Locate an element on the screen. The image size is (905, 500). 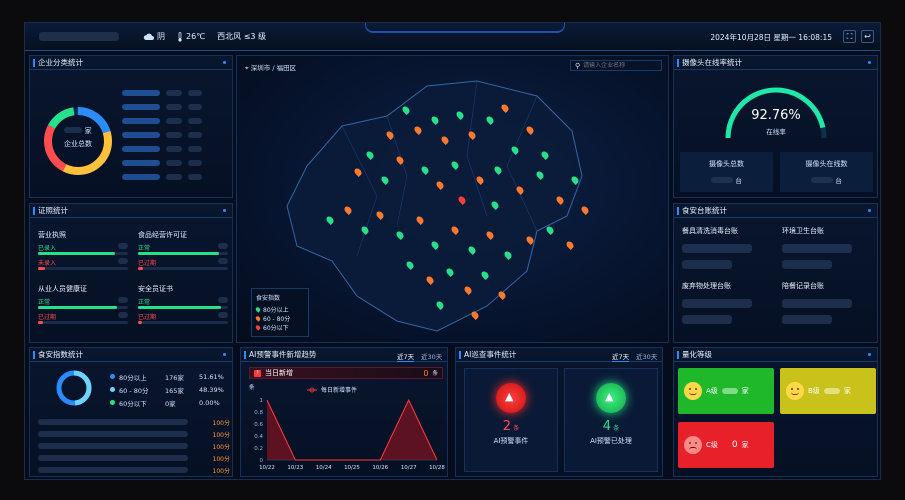
map-search-input is located at coordinates (621, 65).